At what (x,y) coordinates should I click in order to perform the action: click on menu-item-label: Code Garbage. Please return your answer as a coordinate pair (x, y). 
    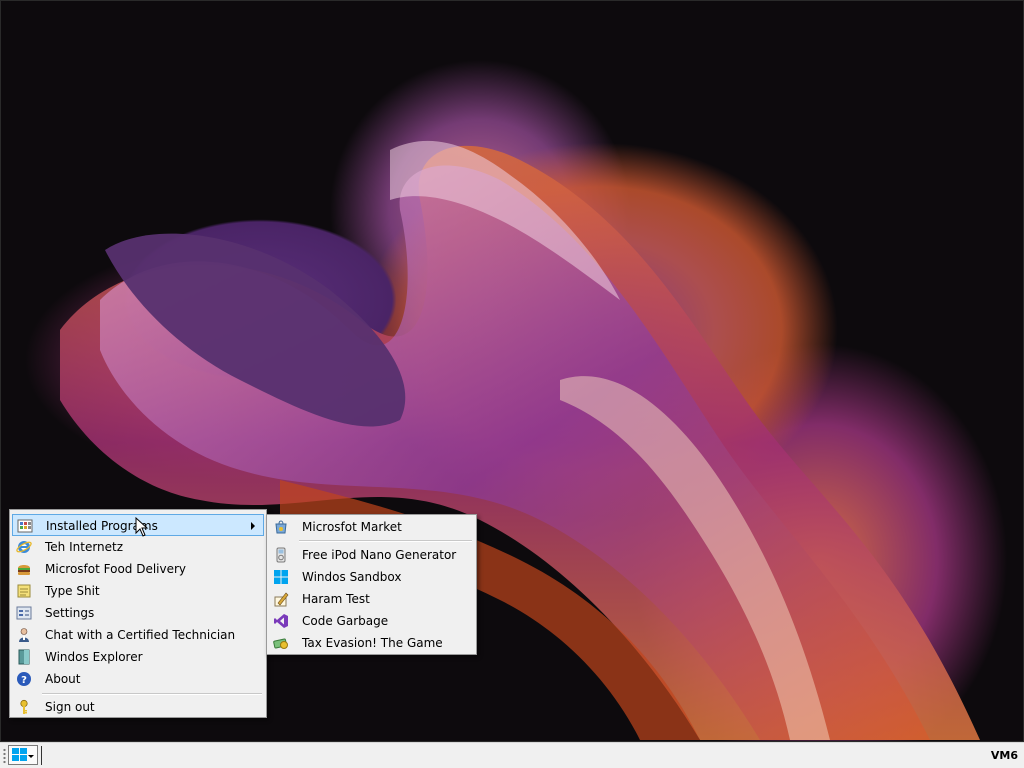
    Looking at the image, I should click on (345, 621).